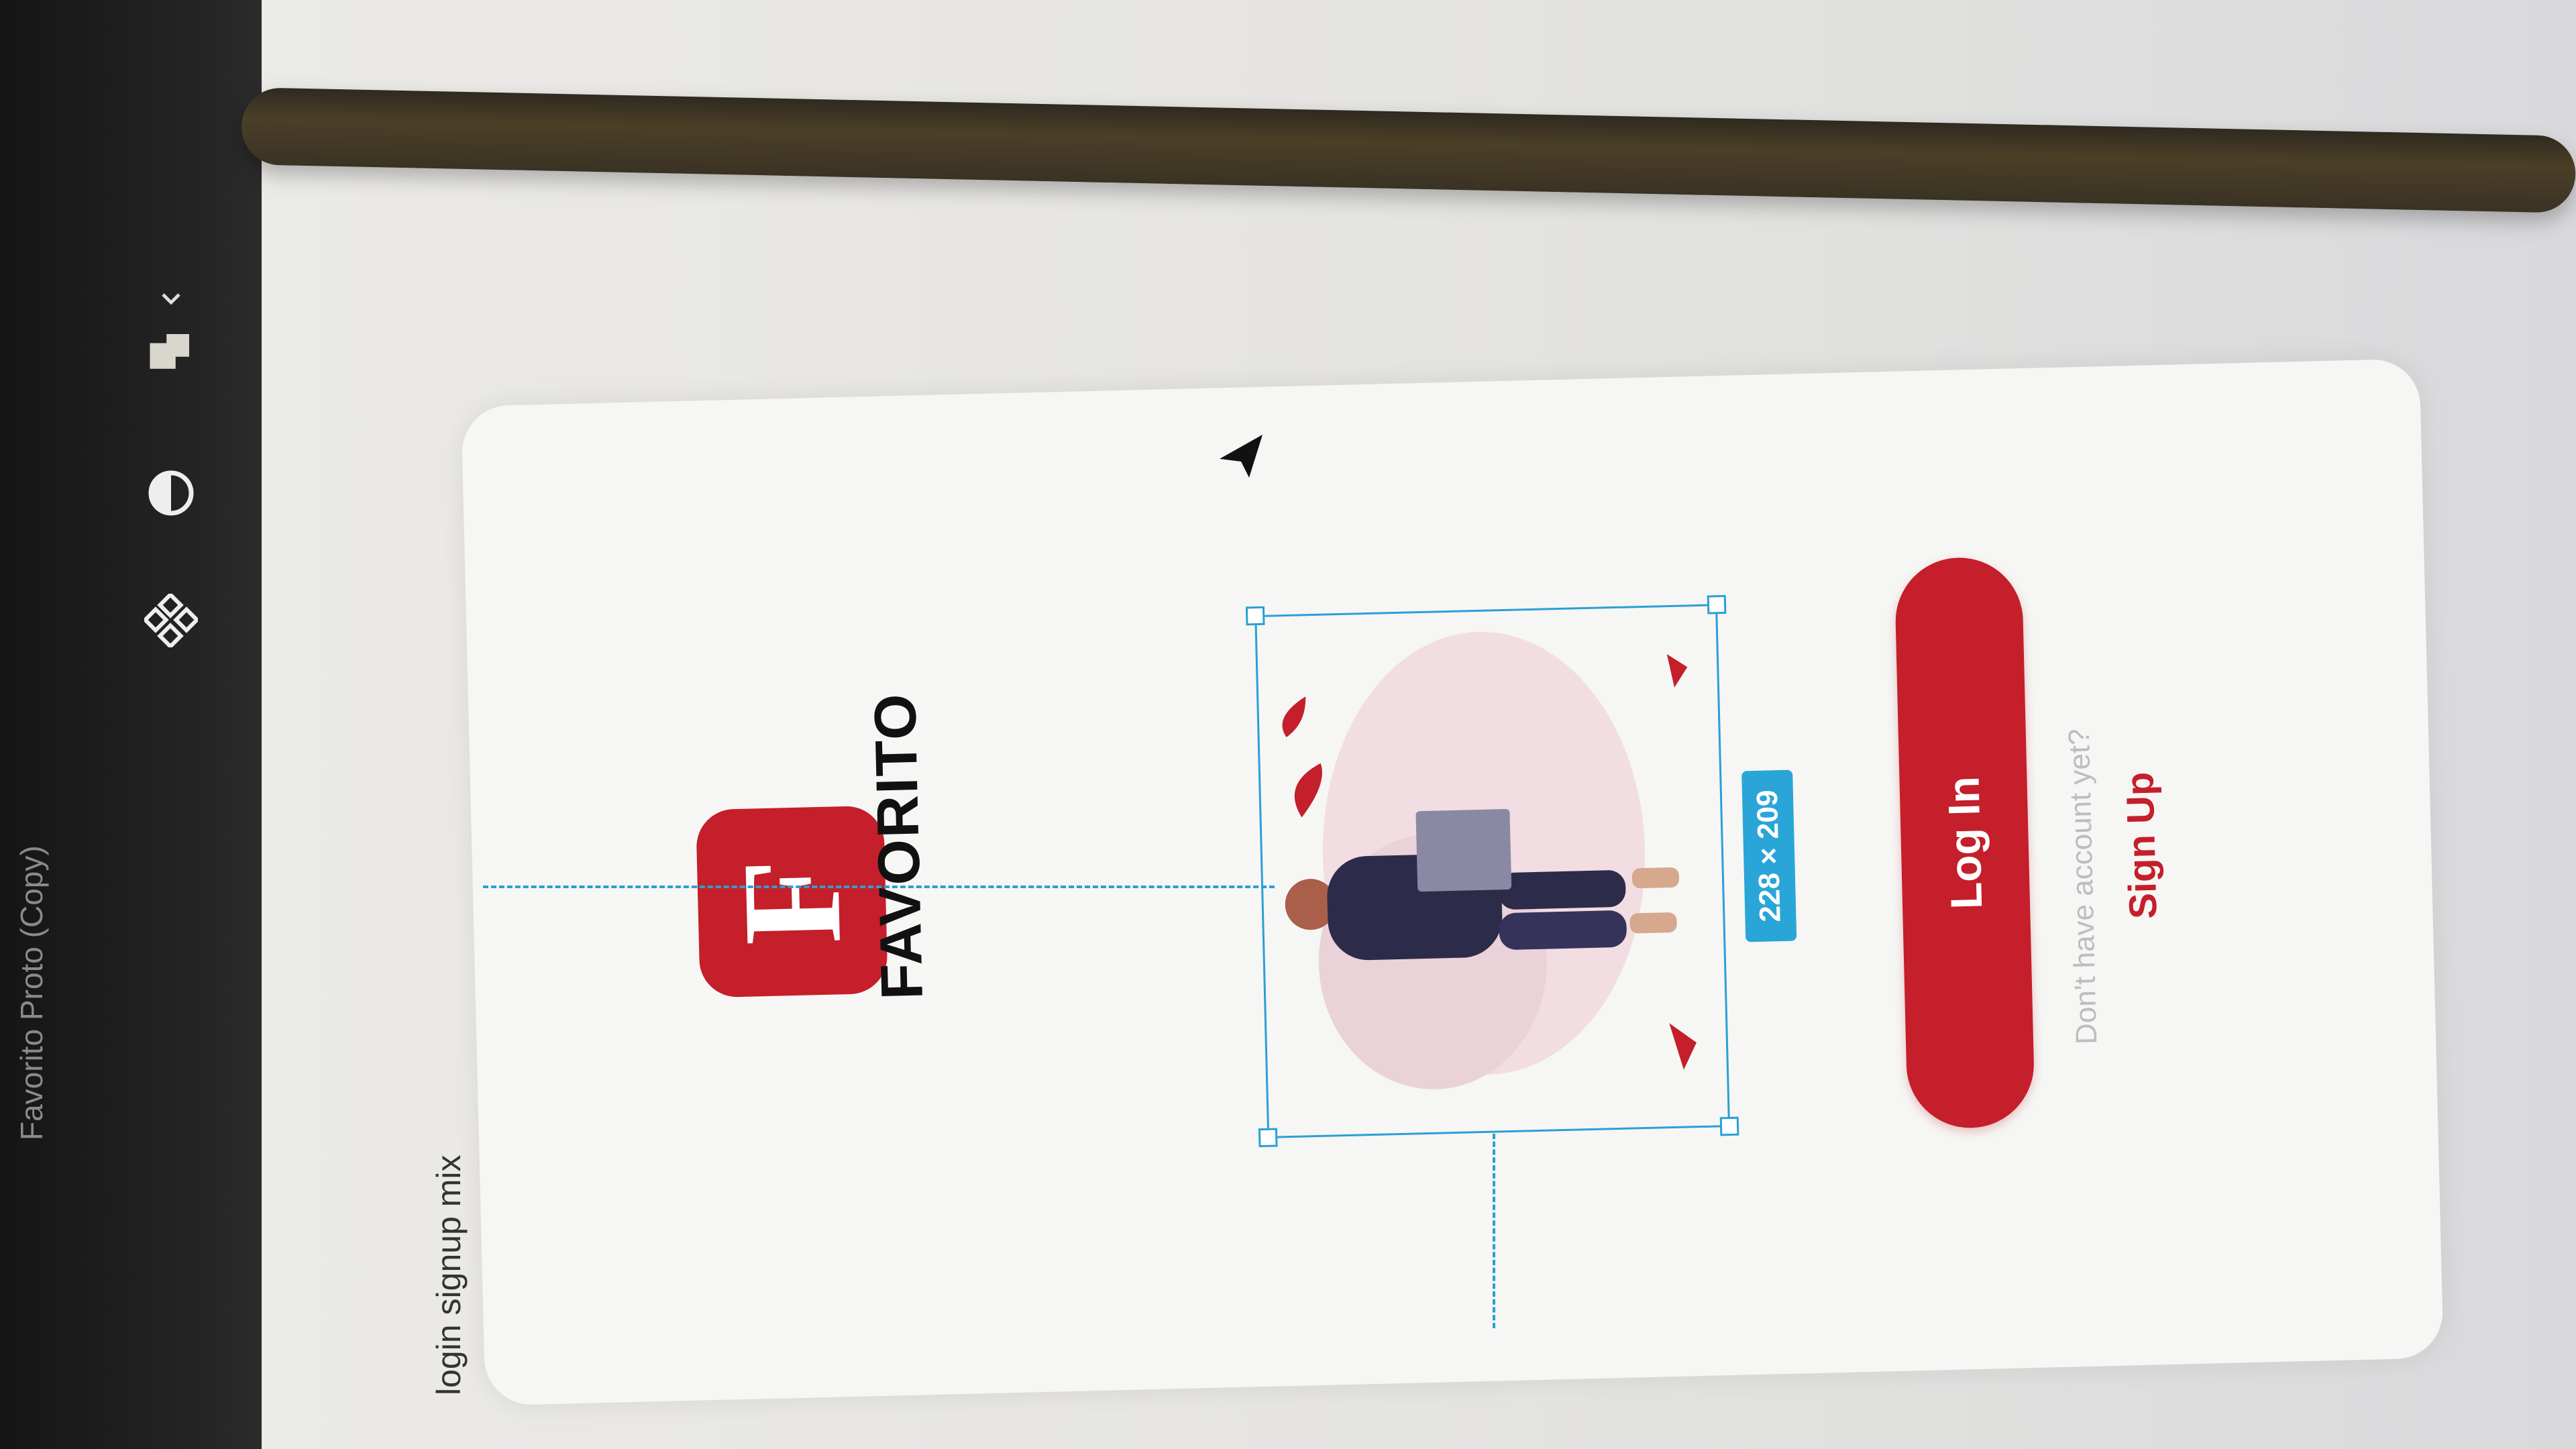  I want to click on mouse-cursor-icon, so click(1241, 456).